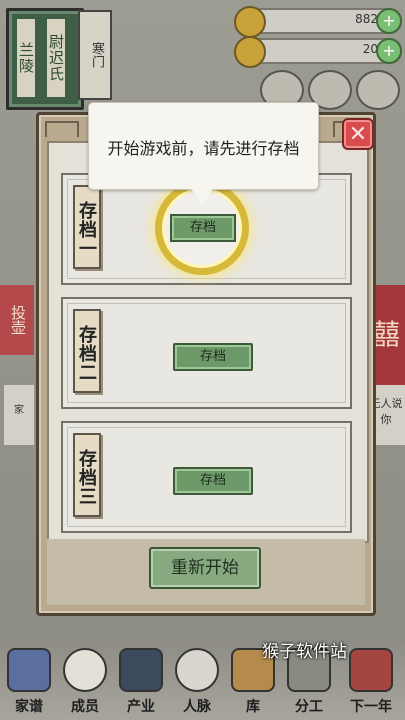 Image resolution: width=405 pixels, height=720 pixels. What do you see at coordinates (253, 707) in the screenshot?
I see `nav-label: 库` at bounding box center [253, 707].